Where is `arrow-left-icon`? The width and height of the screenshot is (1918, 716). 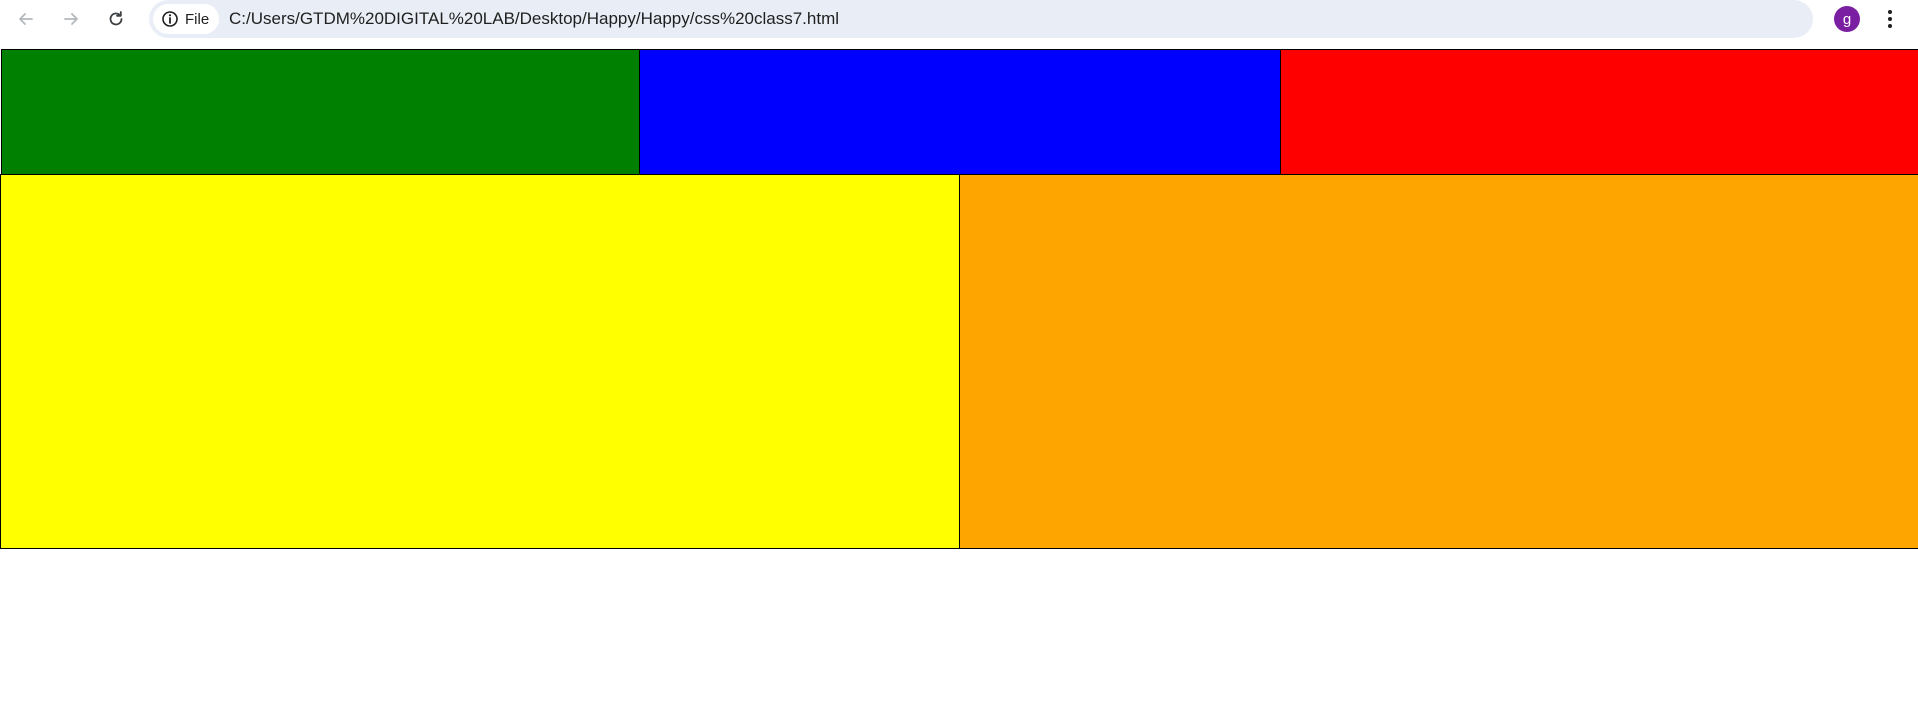 arrow-left-icon is located at coordinates (26, 19).